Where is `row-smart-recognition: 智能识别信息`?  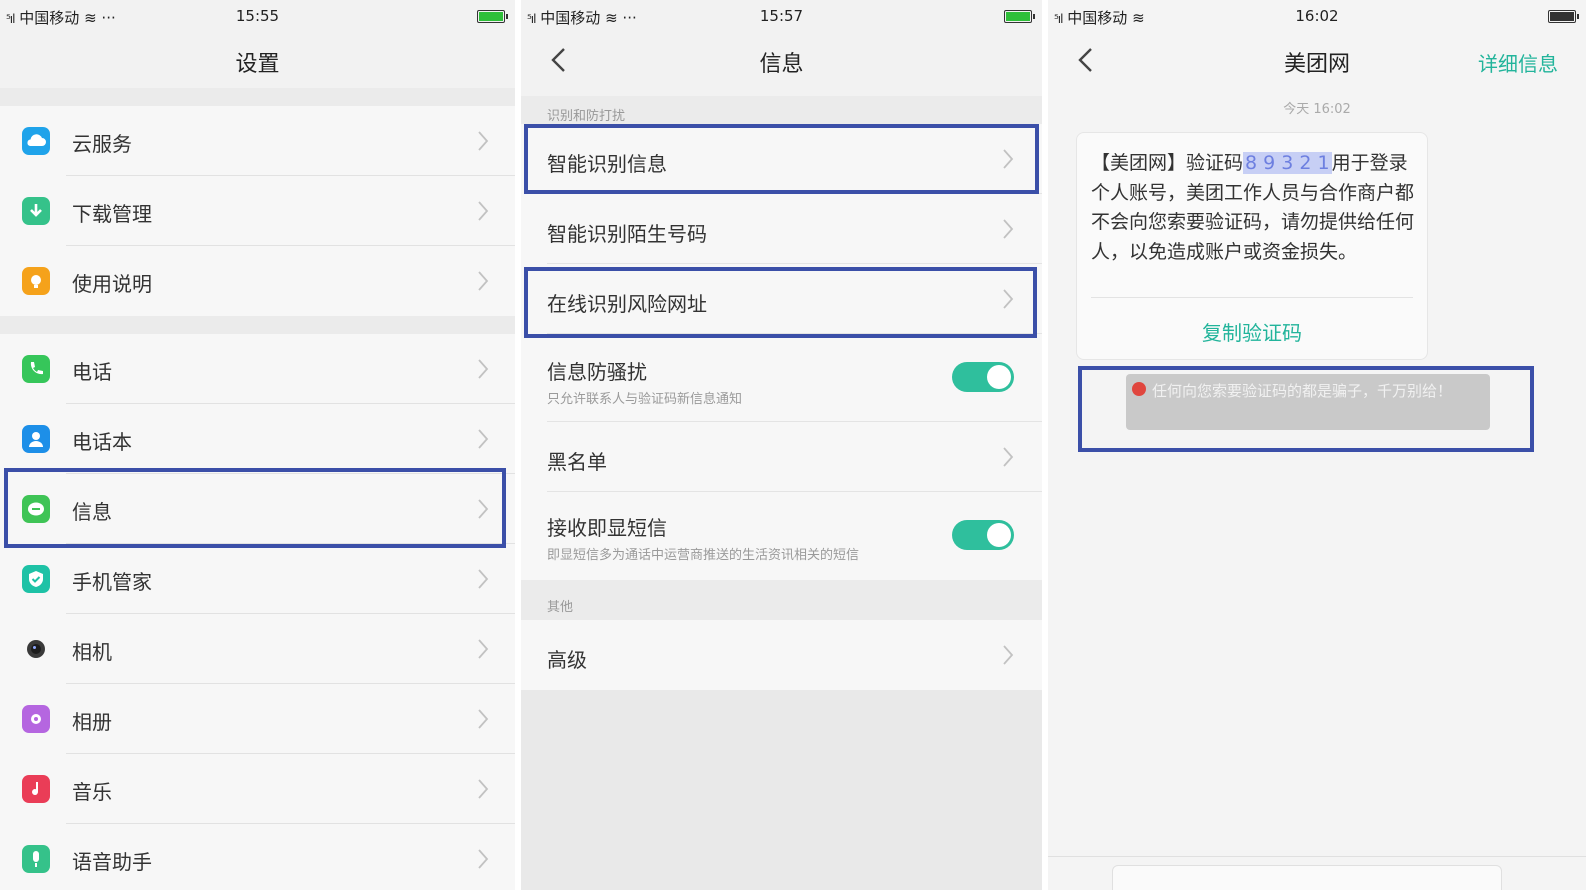
row-smart-recognition: 智能识别信息 is located at coordinates (781, 159).